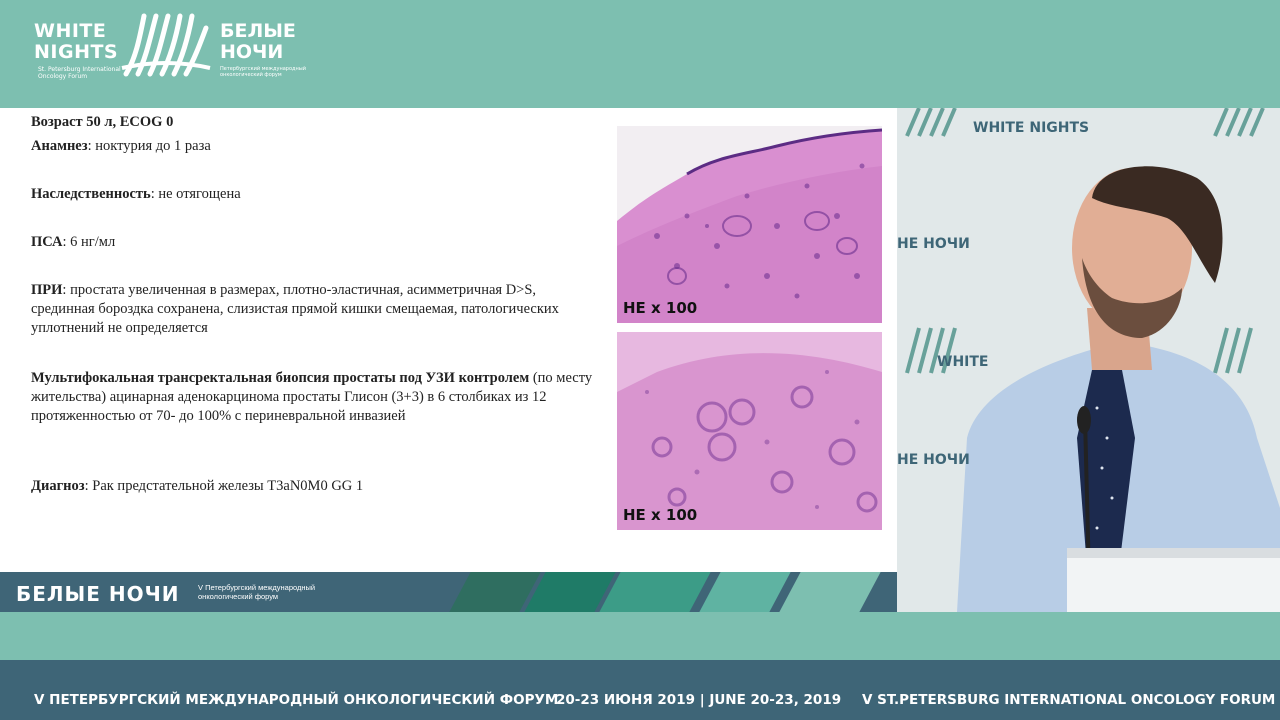  I want to click on band-title: БЕЛЫЕ НОЧИ, so click(98, 594).